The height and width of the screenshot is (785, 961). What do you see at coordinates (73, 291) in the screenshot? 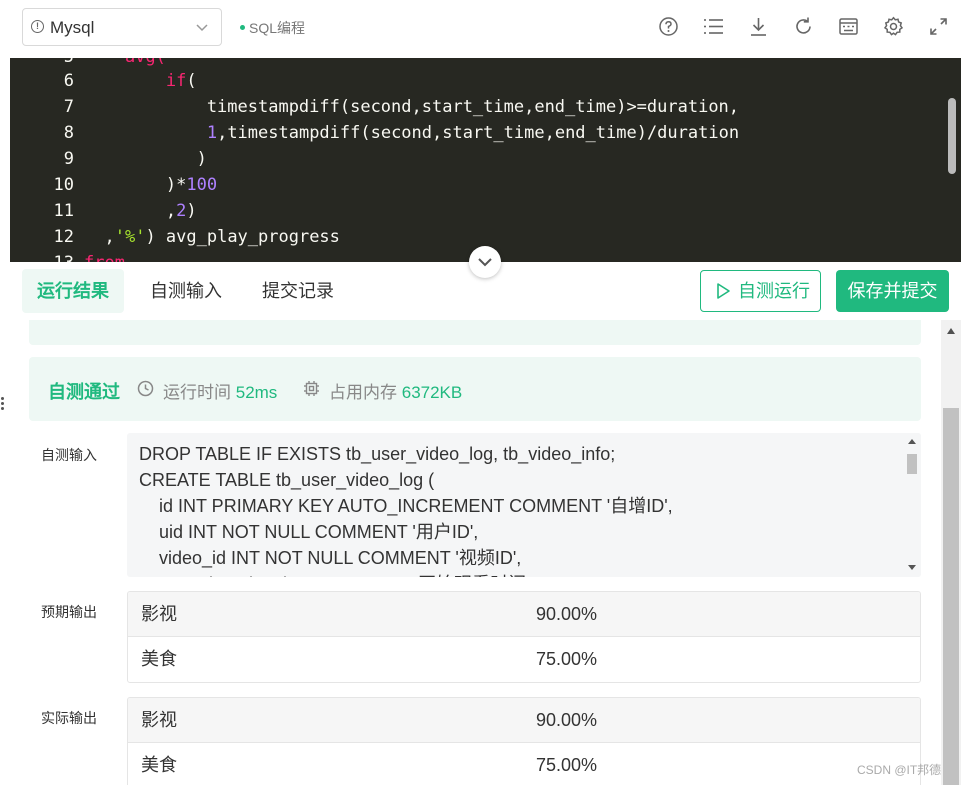
I see `tab-result: 运行结果` at bounding box center [73, 291].